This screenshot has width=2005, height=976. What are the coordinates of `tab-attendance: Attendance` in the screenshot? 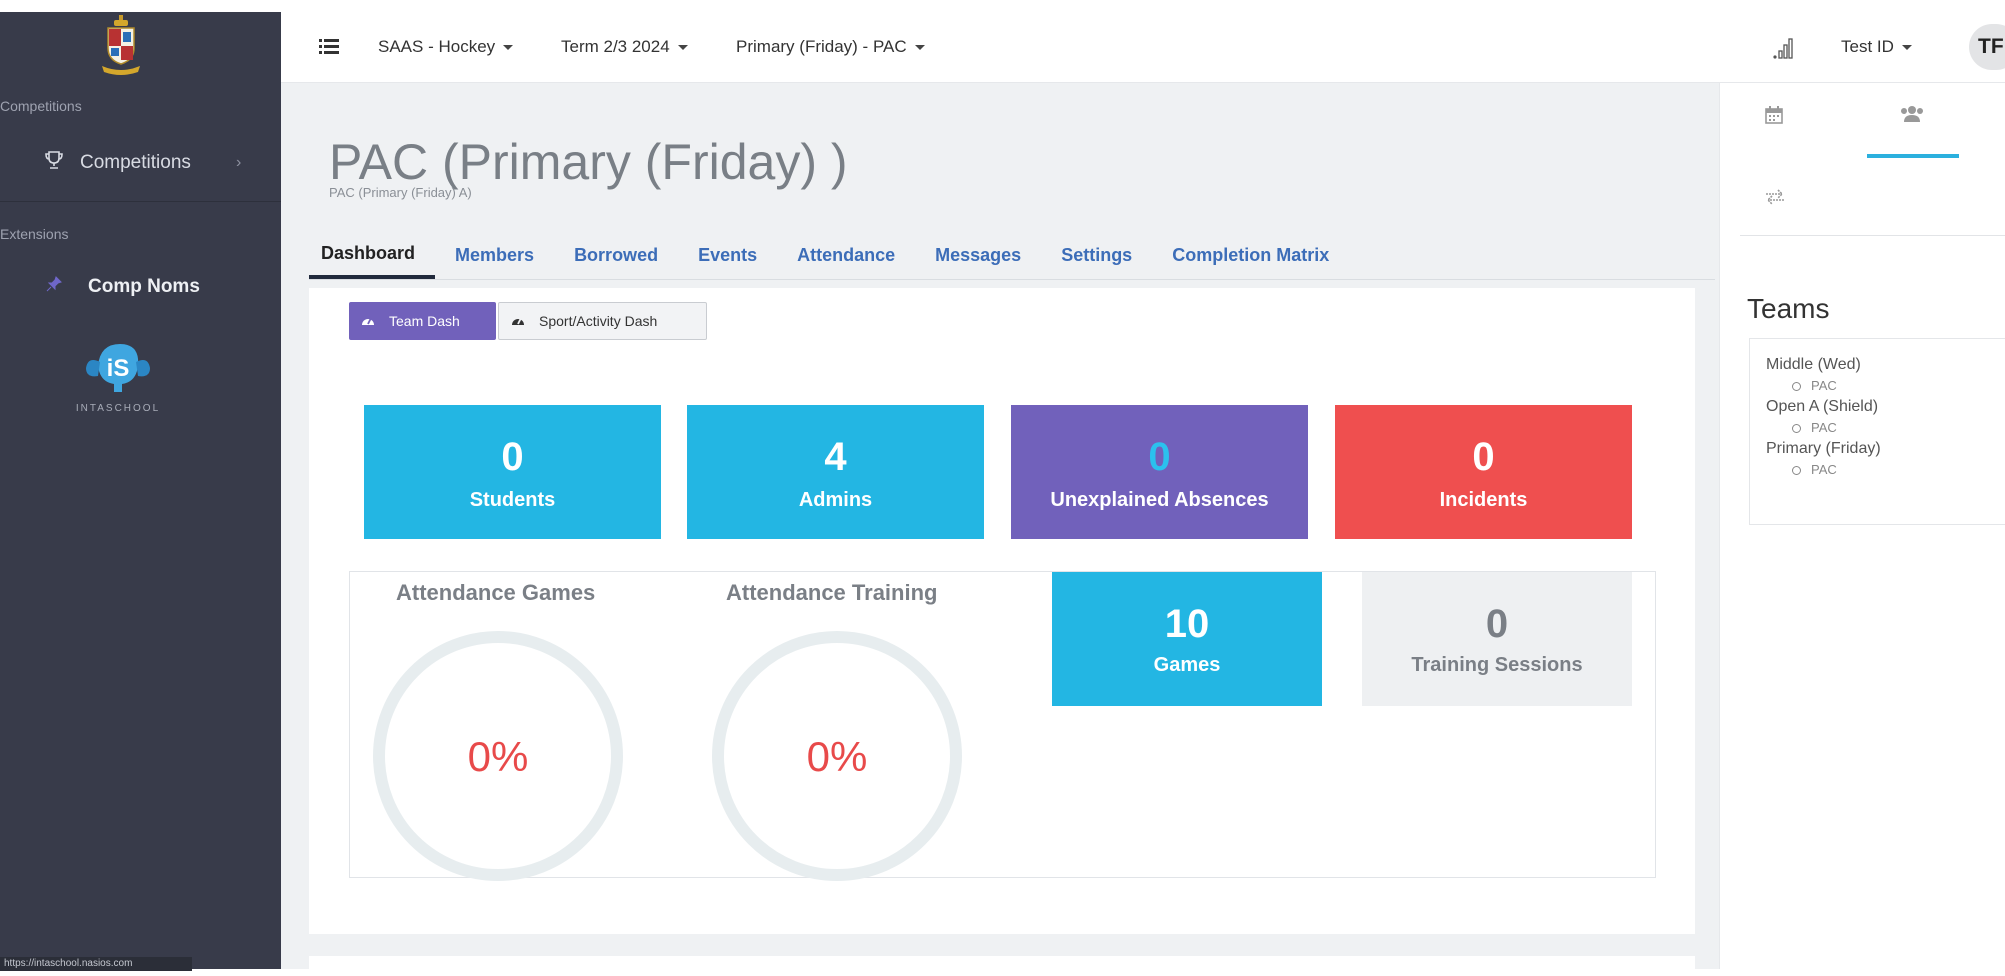 It's located at (846, 255).